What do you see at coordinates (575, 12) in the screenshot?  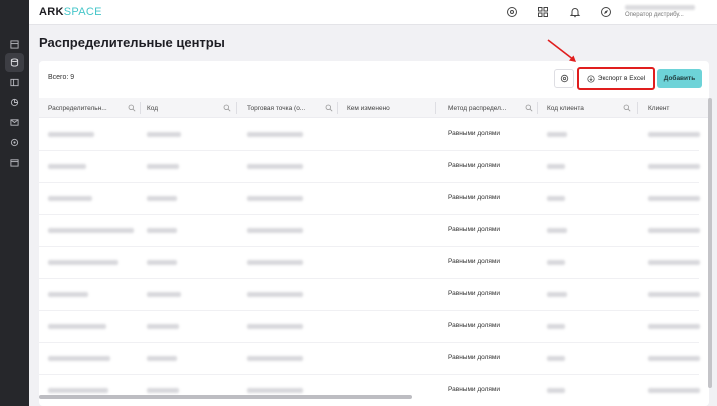 I see `bell-icon` at bounding box center [575, 12].